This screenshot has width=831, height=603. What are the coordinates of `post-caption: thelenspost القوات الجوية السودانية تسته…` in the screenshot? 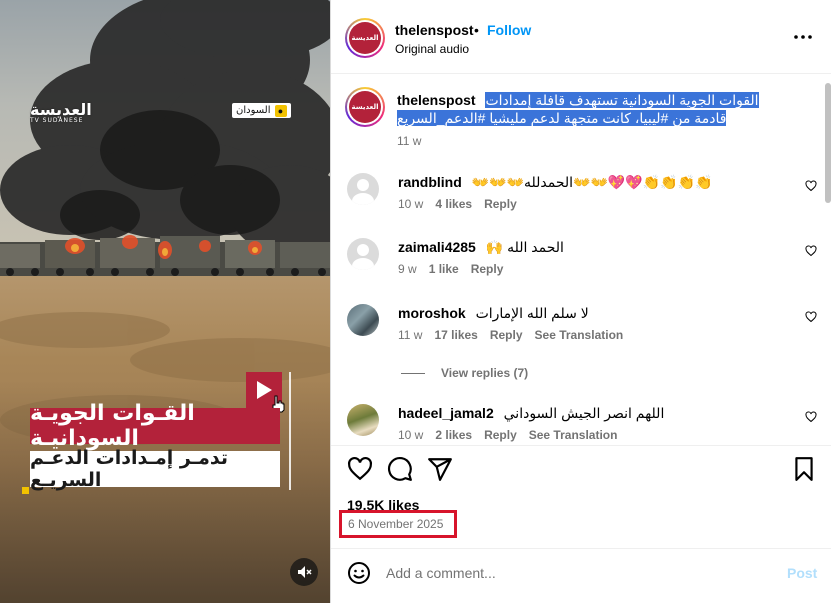 It's located at (592, 109).